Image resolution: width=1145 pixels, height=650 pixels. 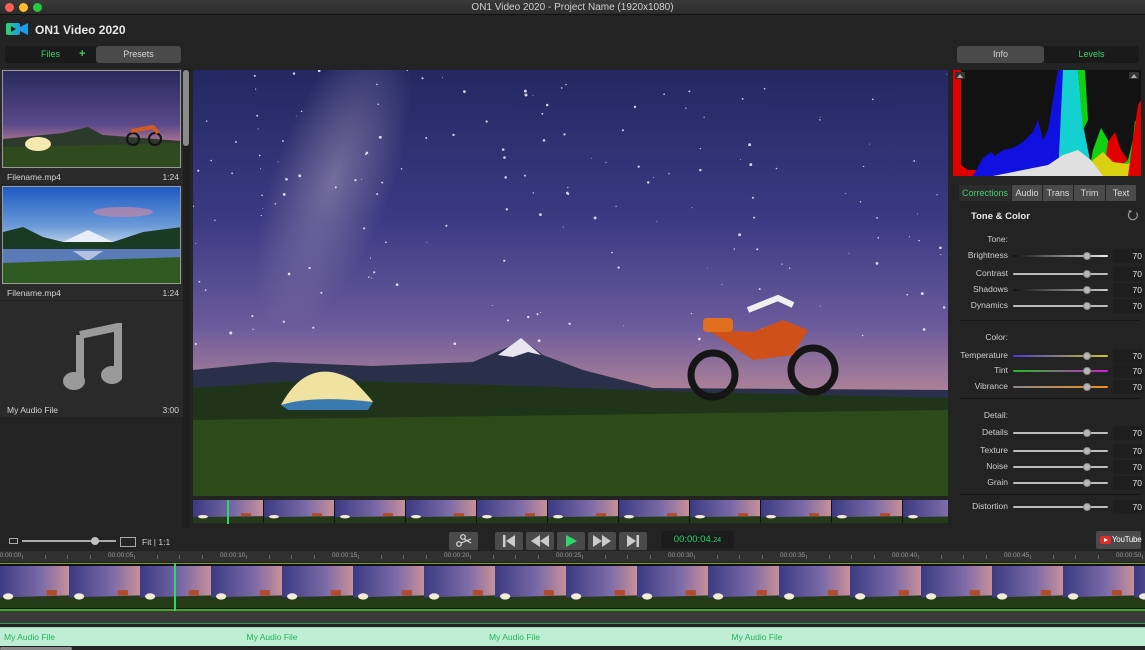 What do you see at coordinates (1017, 555) in the screenshot?
I see `ruler-tick-label: 00:00:45` at bounding box center [1017, 555].